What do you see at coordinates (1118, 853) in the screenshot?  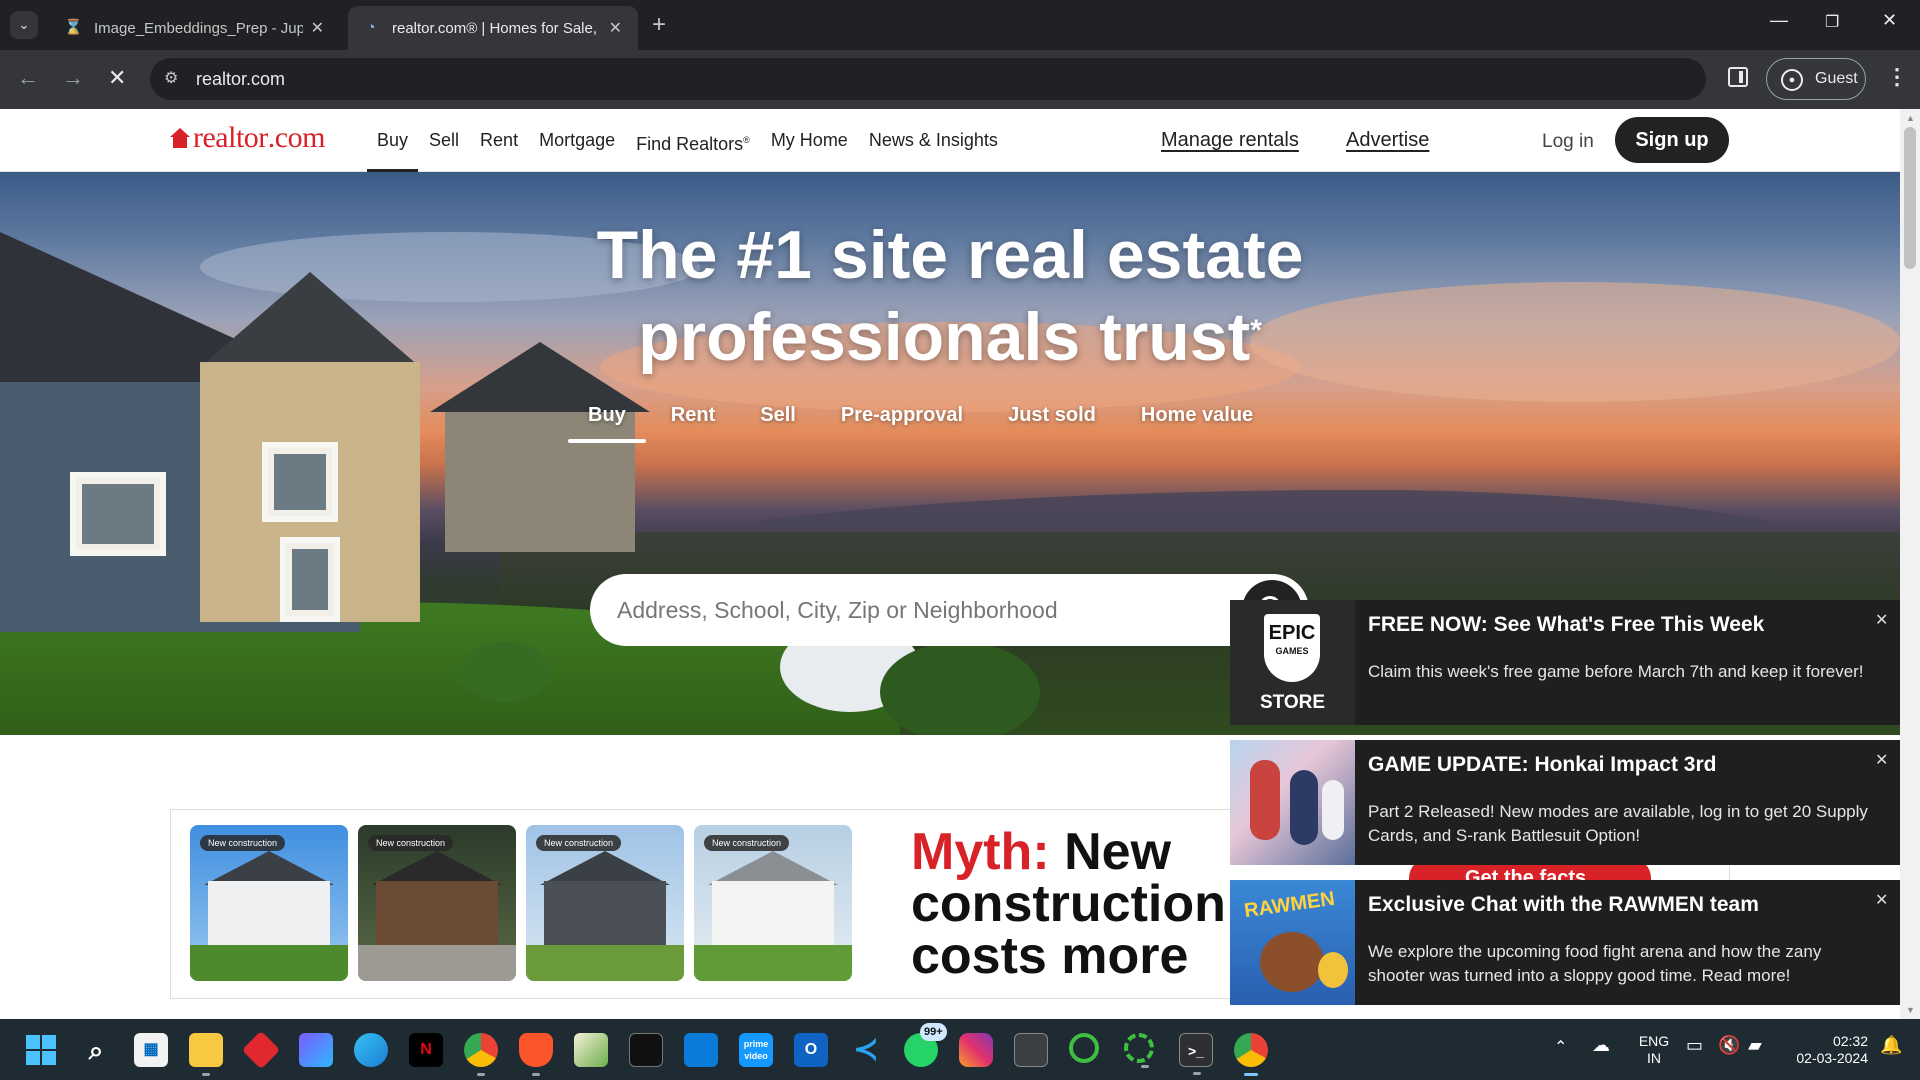 I see `myth-line1: New` at bounding box center [1118, 853].